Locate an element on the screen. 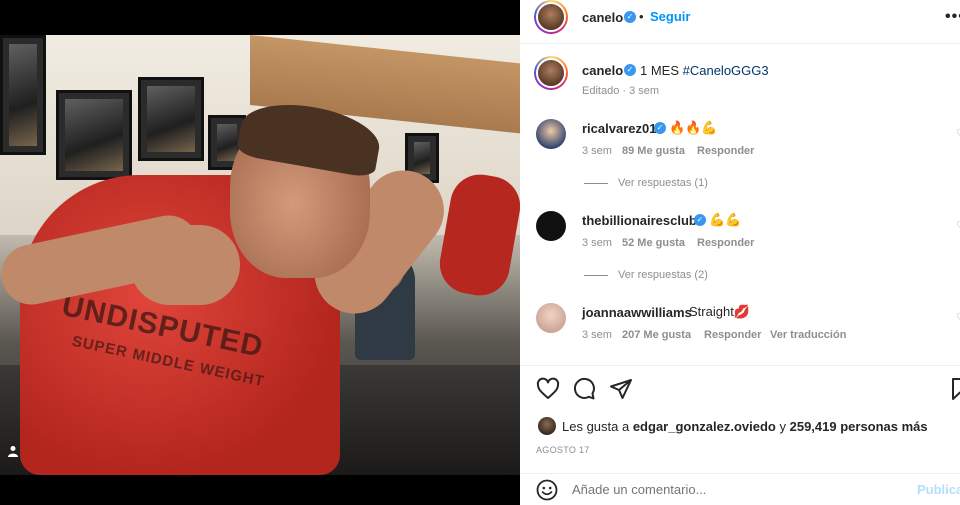 The image size is (960, 505). view-replies-button: Ver respuestas (2) is located at coordinates (646, 275).